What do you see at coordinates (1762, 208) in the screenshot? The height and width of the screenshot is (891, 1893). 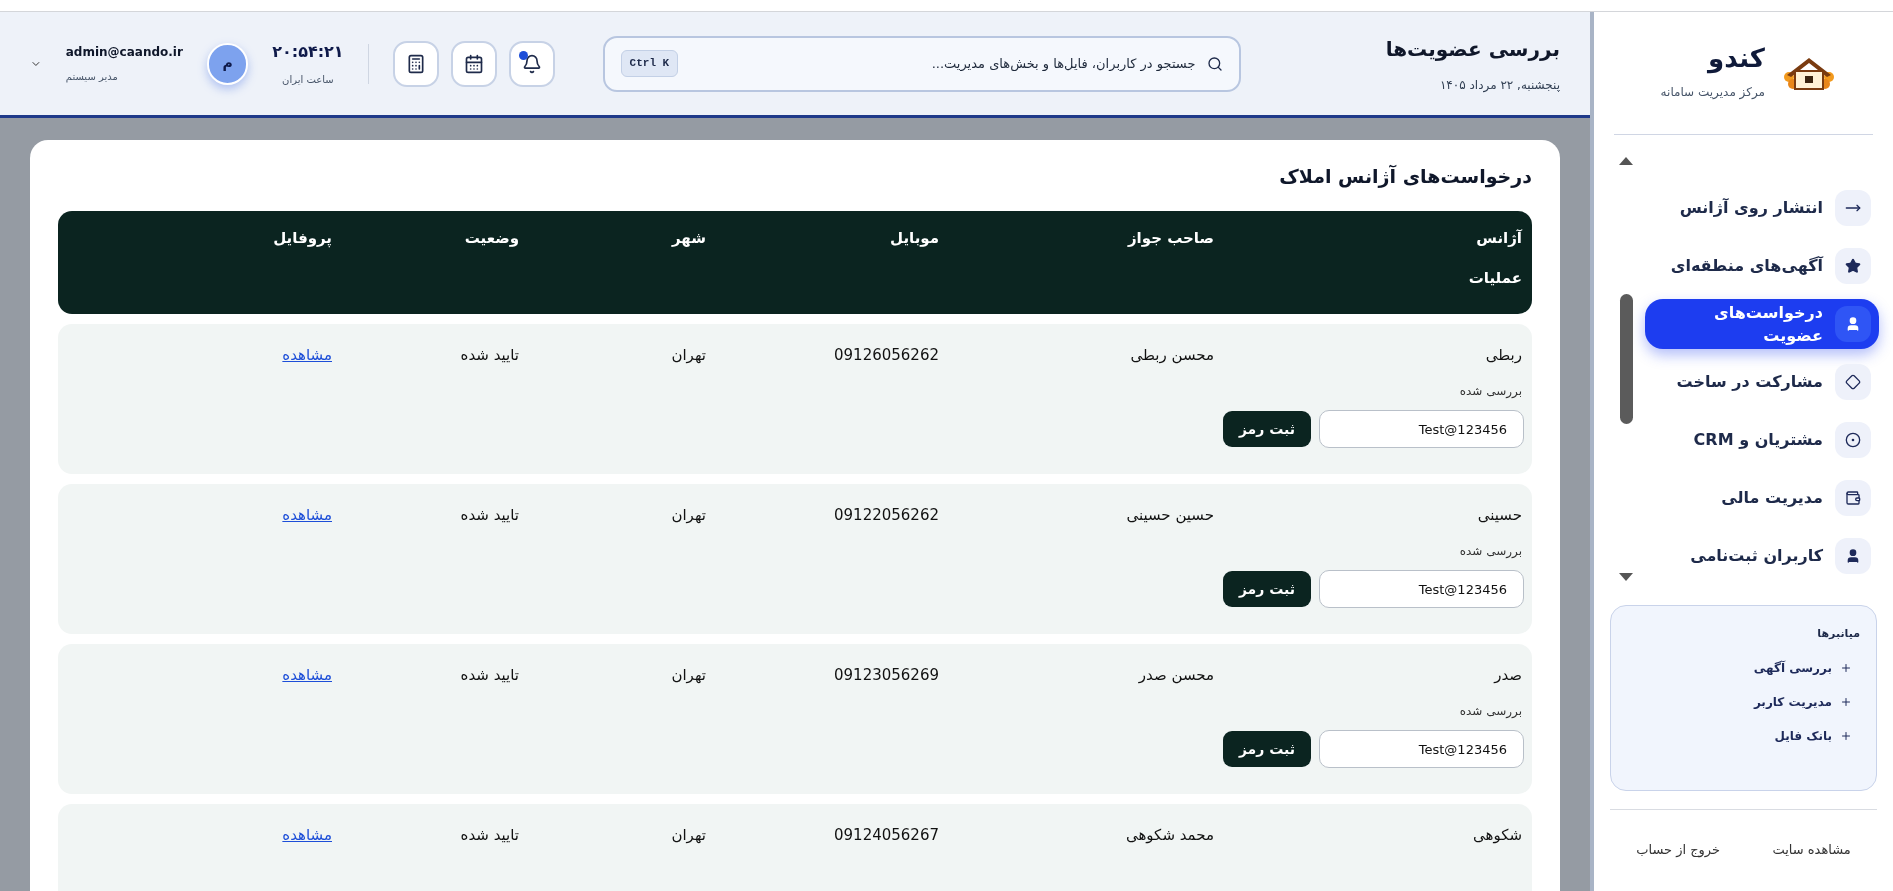 I see `sidebar-nav-item: انتشار روی آژانس` at bounding box center [1762, 208].